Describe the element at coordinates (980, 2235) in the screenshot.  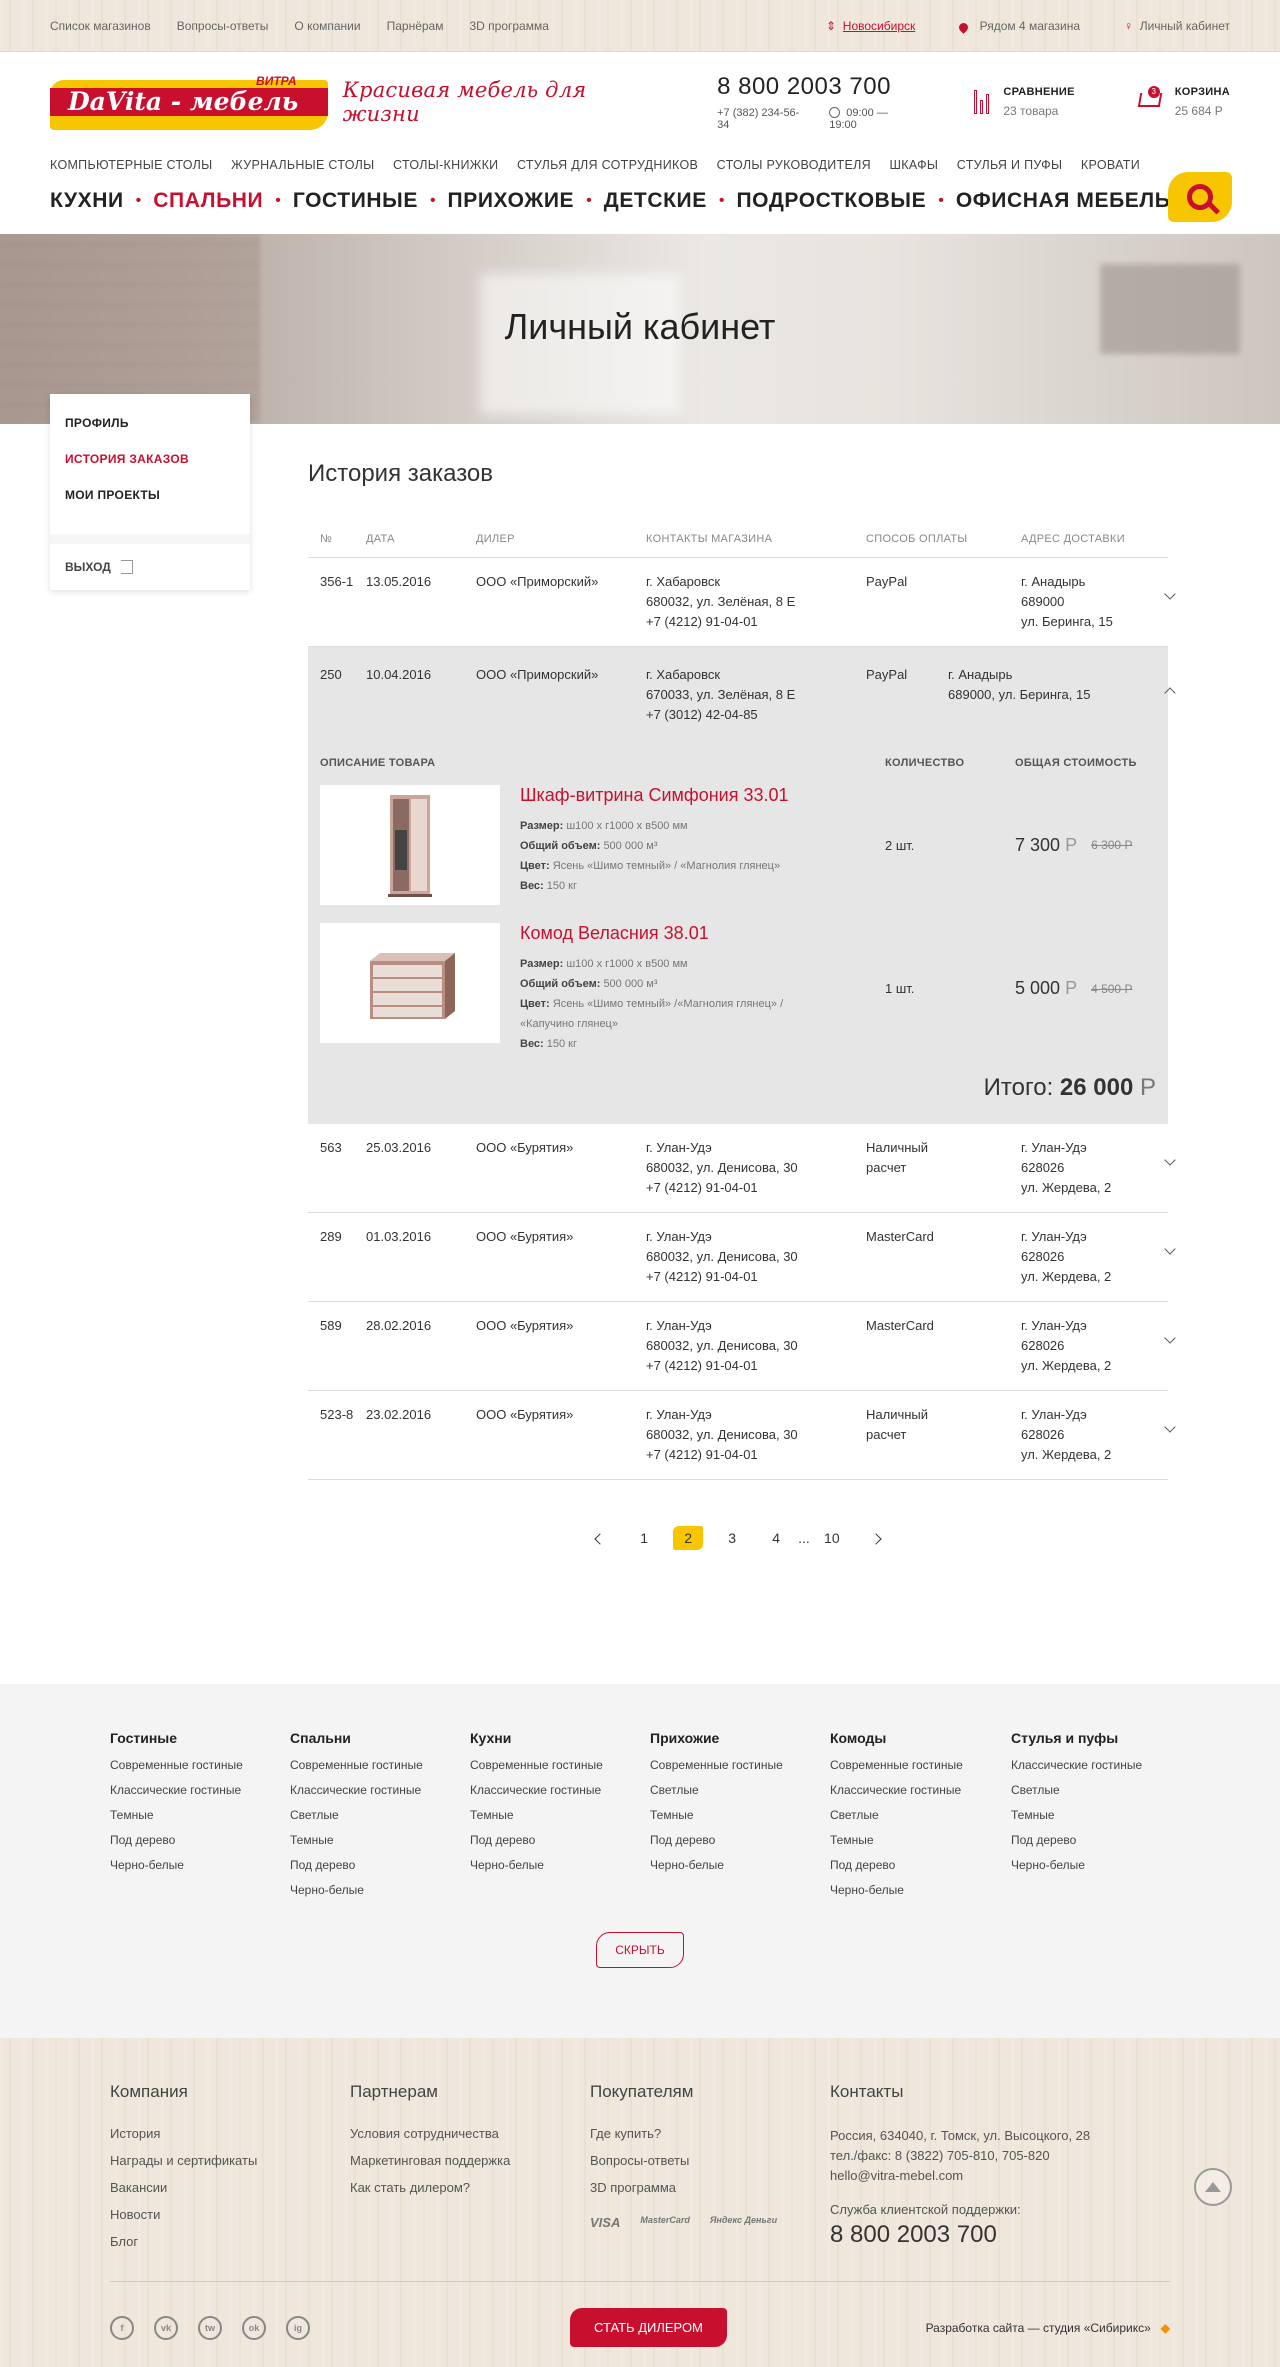
I see `support-phone: 8 800 2003 700` at that location.